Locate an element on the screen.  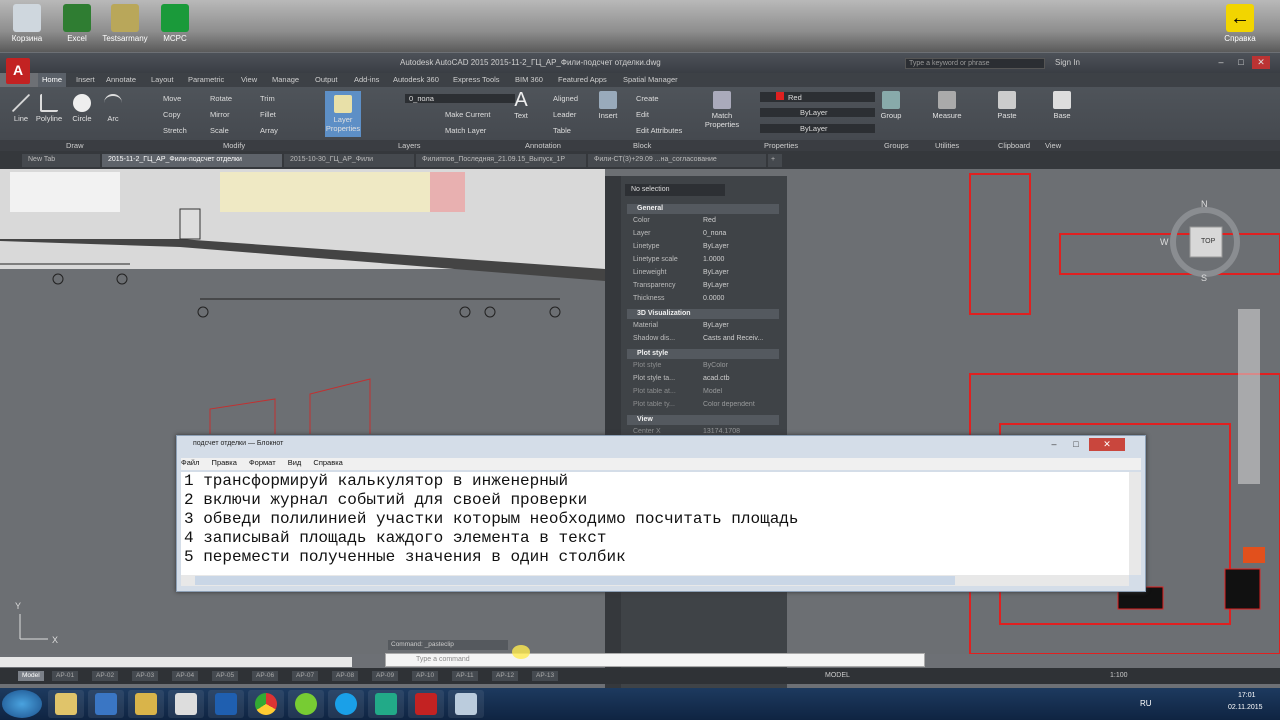
prop-row: Linetype scale 1.0000 is located at coordinates (678, 259).